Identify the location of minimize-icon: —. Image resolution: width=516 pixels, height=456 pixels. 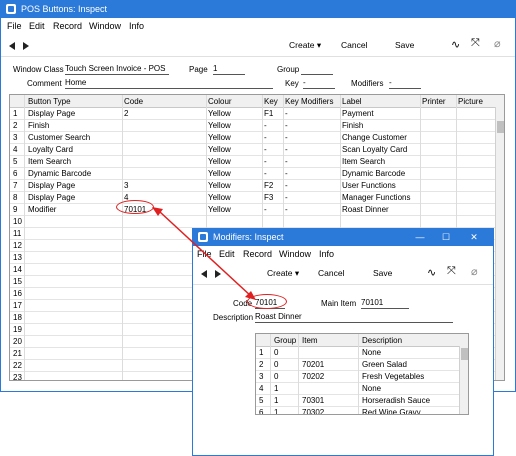
(420, 237).